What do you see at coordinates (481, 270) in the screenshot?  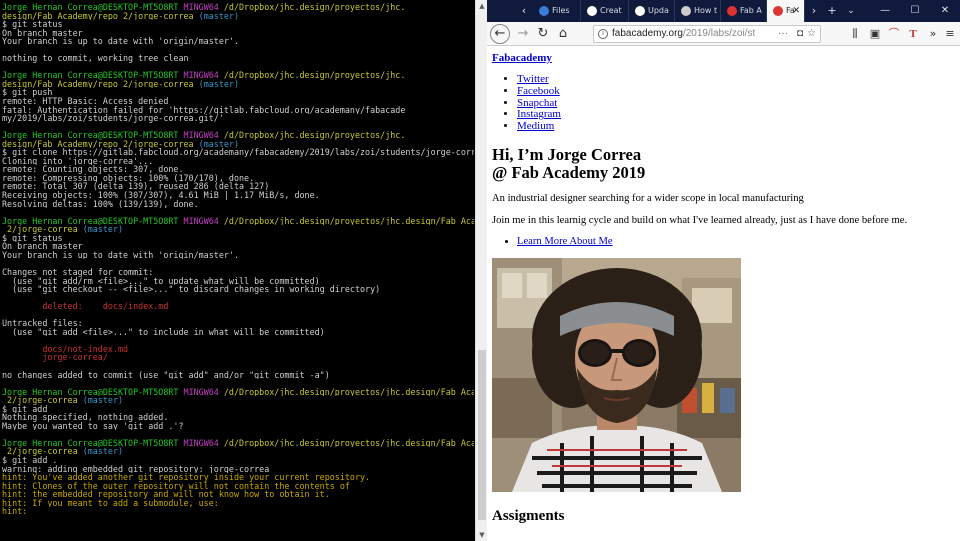 I see `terminal-scrollbar: ▲ ▼` at bounding box center [481, 270].